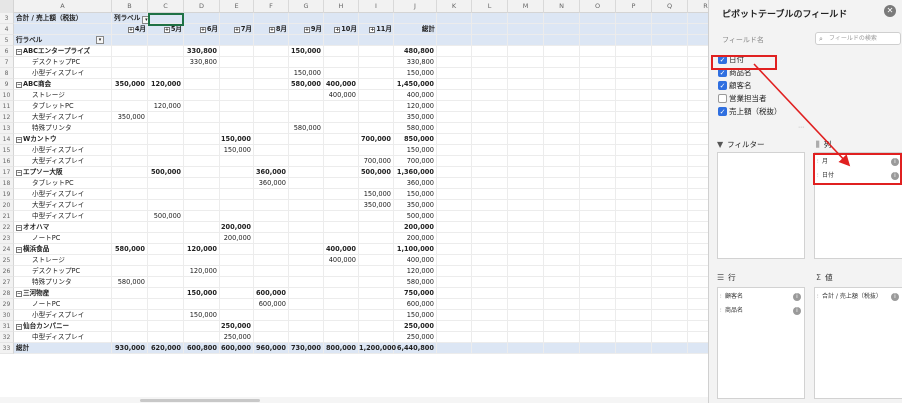  I want to click on item-label: 大型ディスプレイ, so click(58, 205).